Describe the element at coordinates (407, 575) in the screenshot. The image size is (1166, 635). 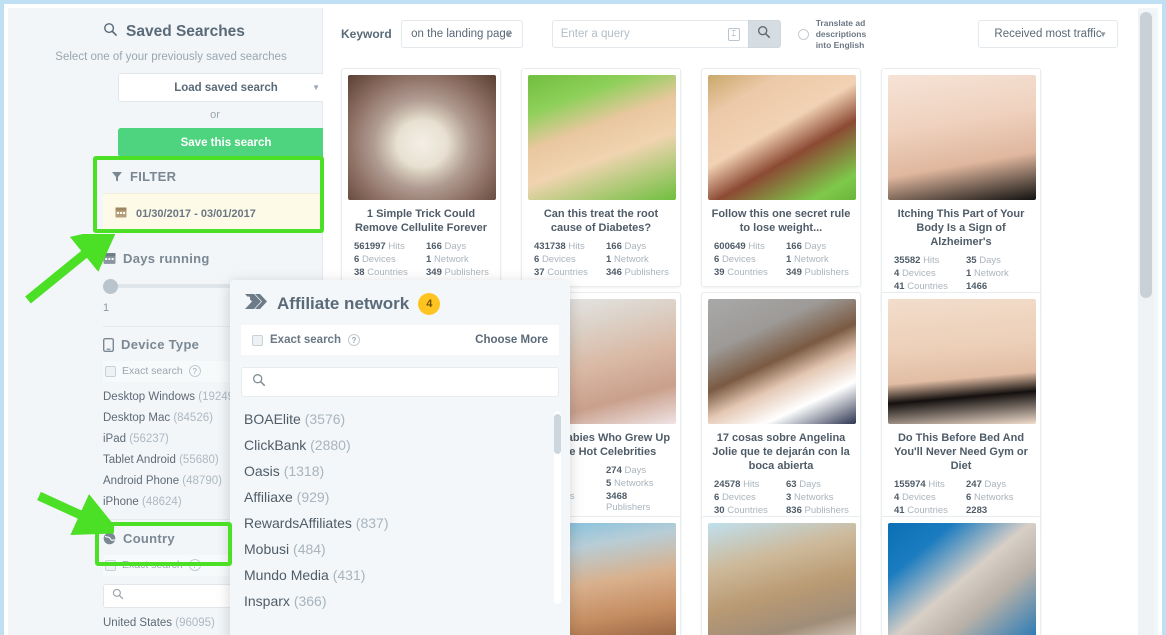
I see `list-item: Mundo Media (431)` at that location.